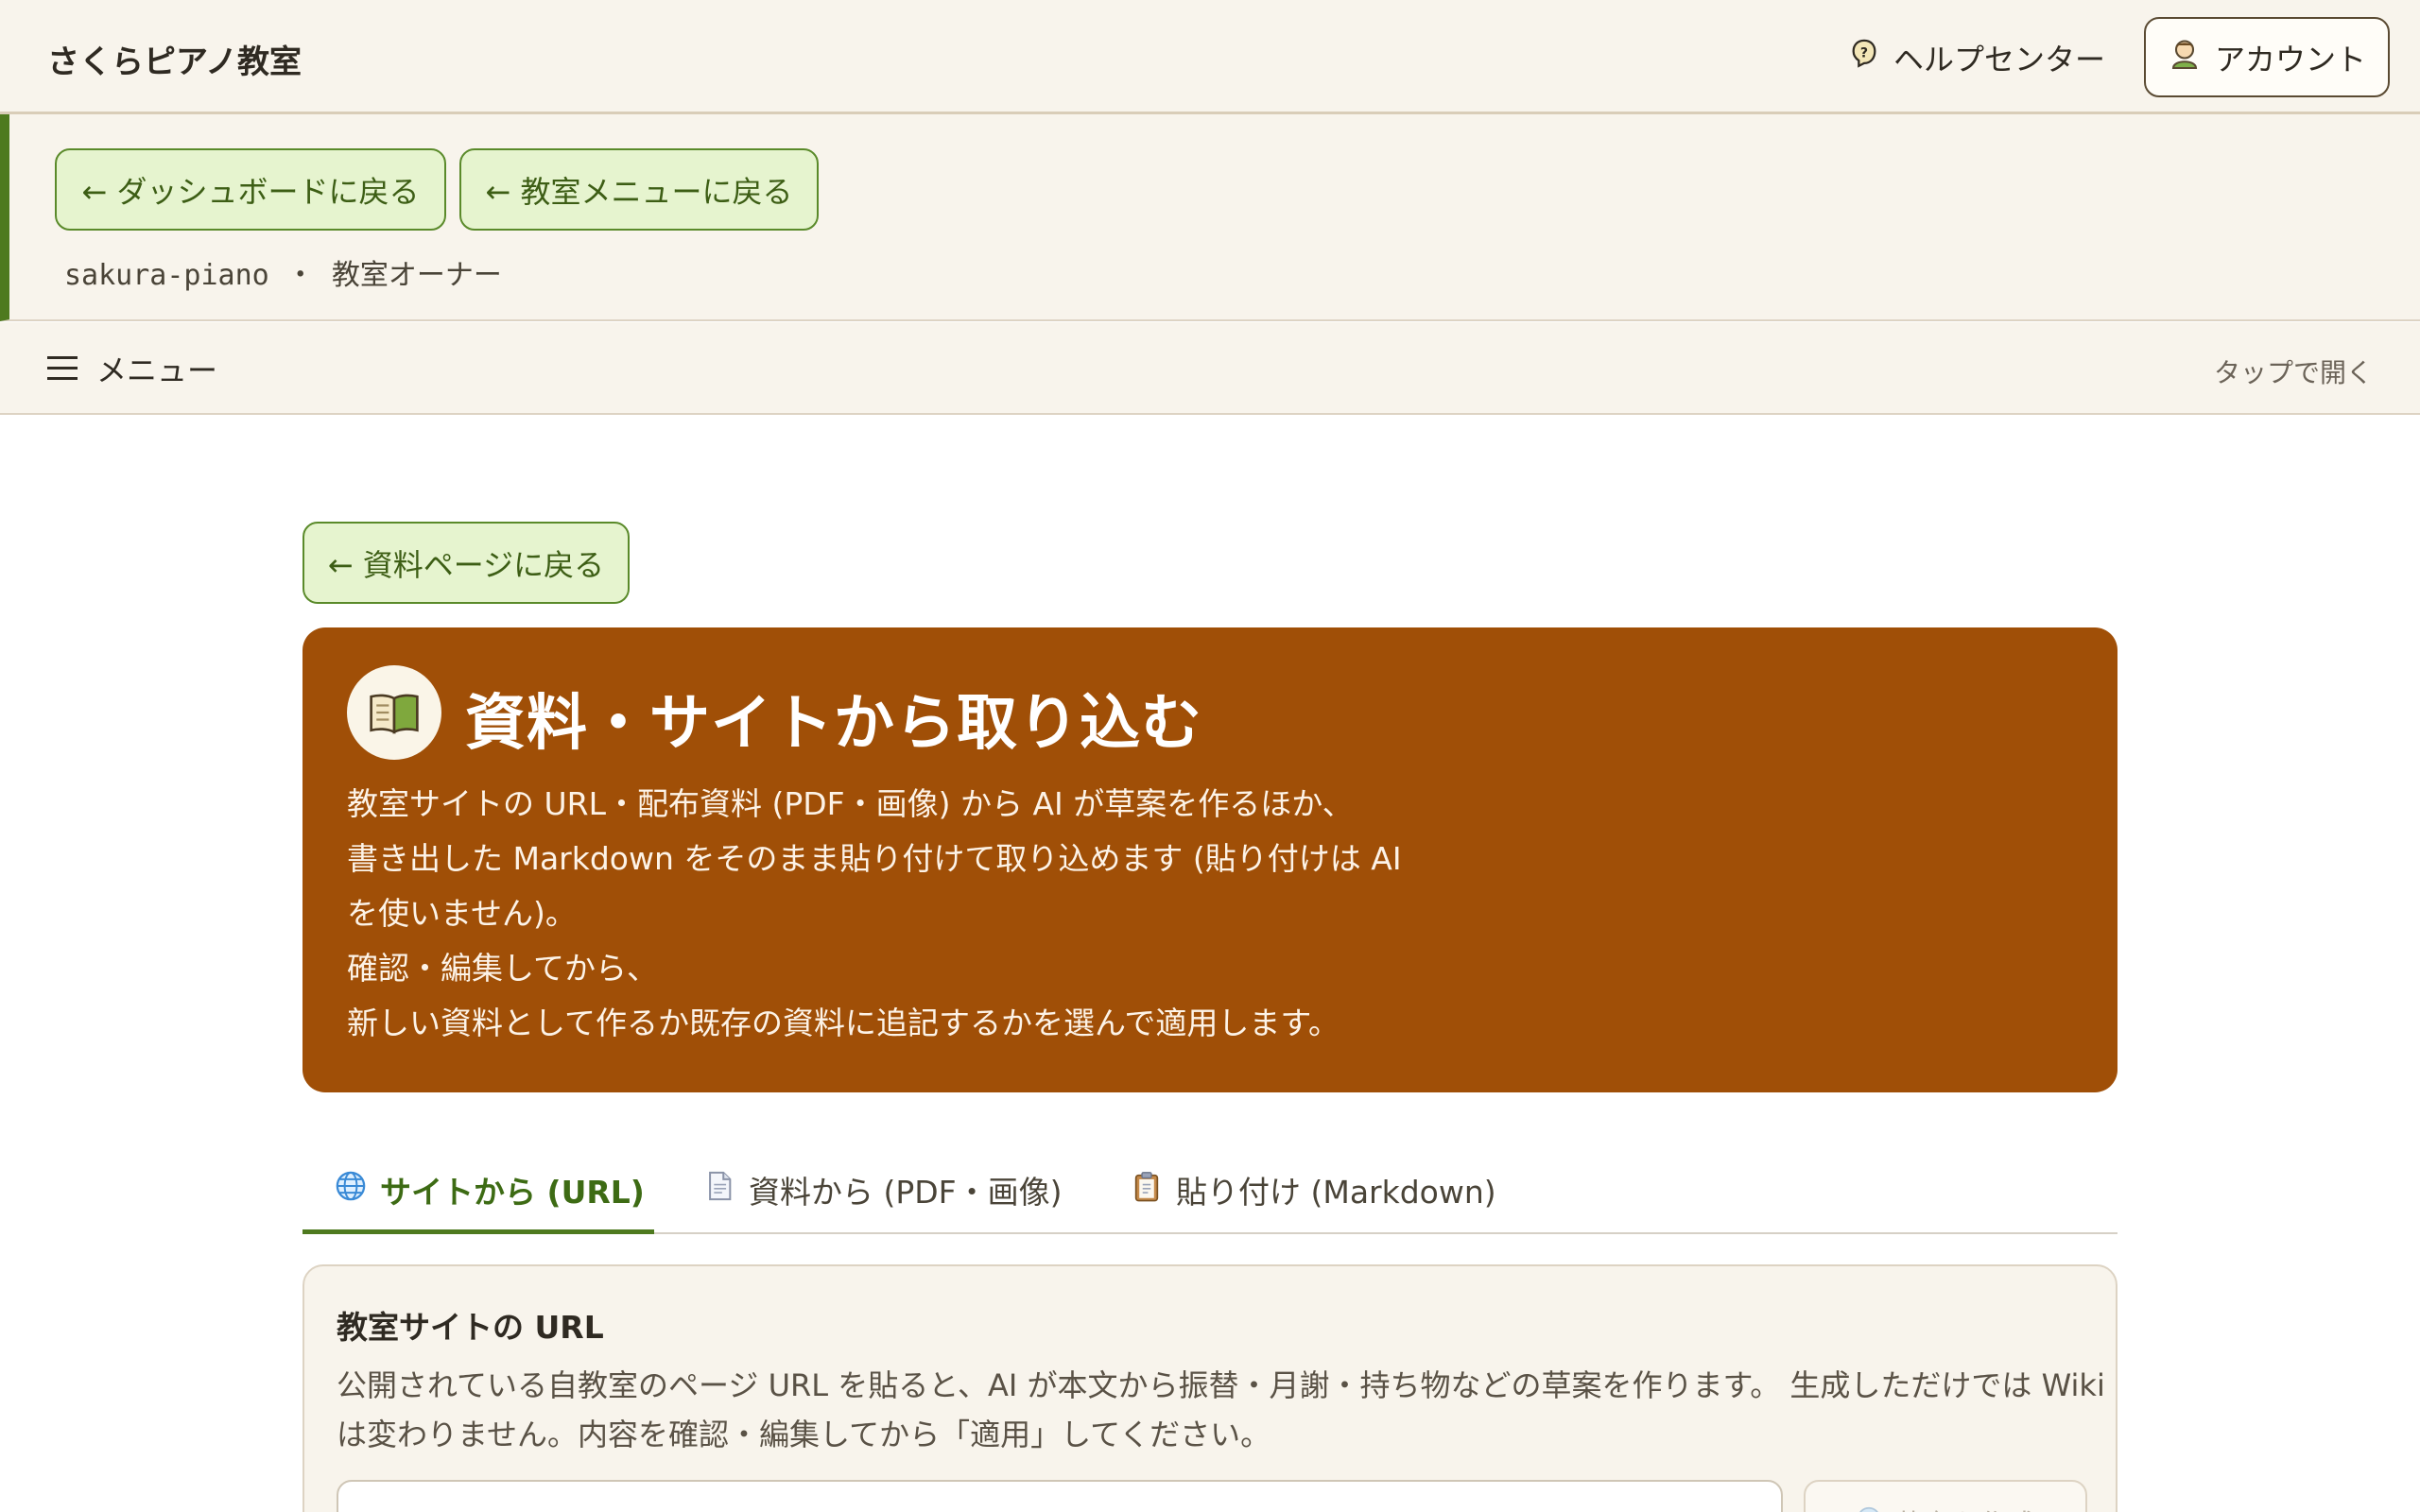 This screenshot has height=1512, width=2420. Describe the element at coordinates (1210, 368) in the screenshot. I see `menu-bar: メニュー タップで開く` at that location.